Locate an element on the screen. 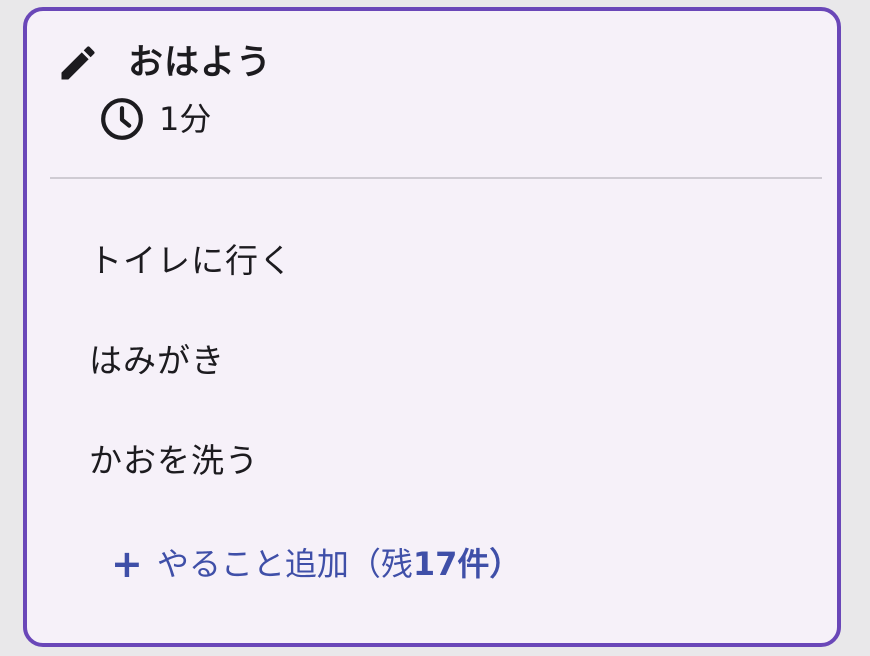  clock-icon is located at coordinates (122, 119).